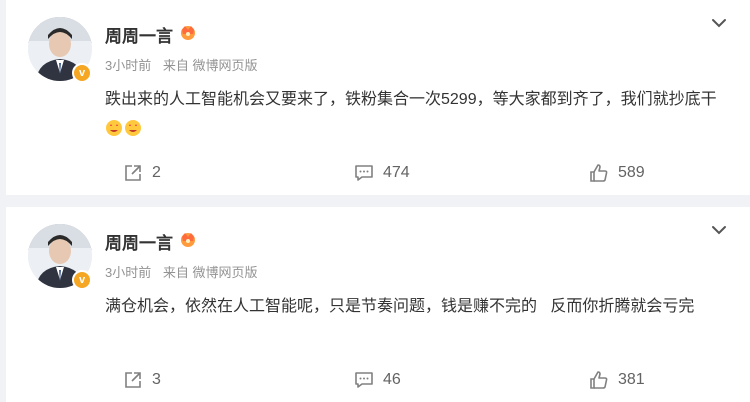  Describe the element at coordinates (400, 306) in the screenshot. I see `post-text-body: 满仓机会，依然在人工智能呢，只是节奏问题，钱是赚不完的 反而你折腾就会亏完` at that location.